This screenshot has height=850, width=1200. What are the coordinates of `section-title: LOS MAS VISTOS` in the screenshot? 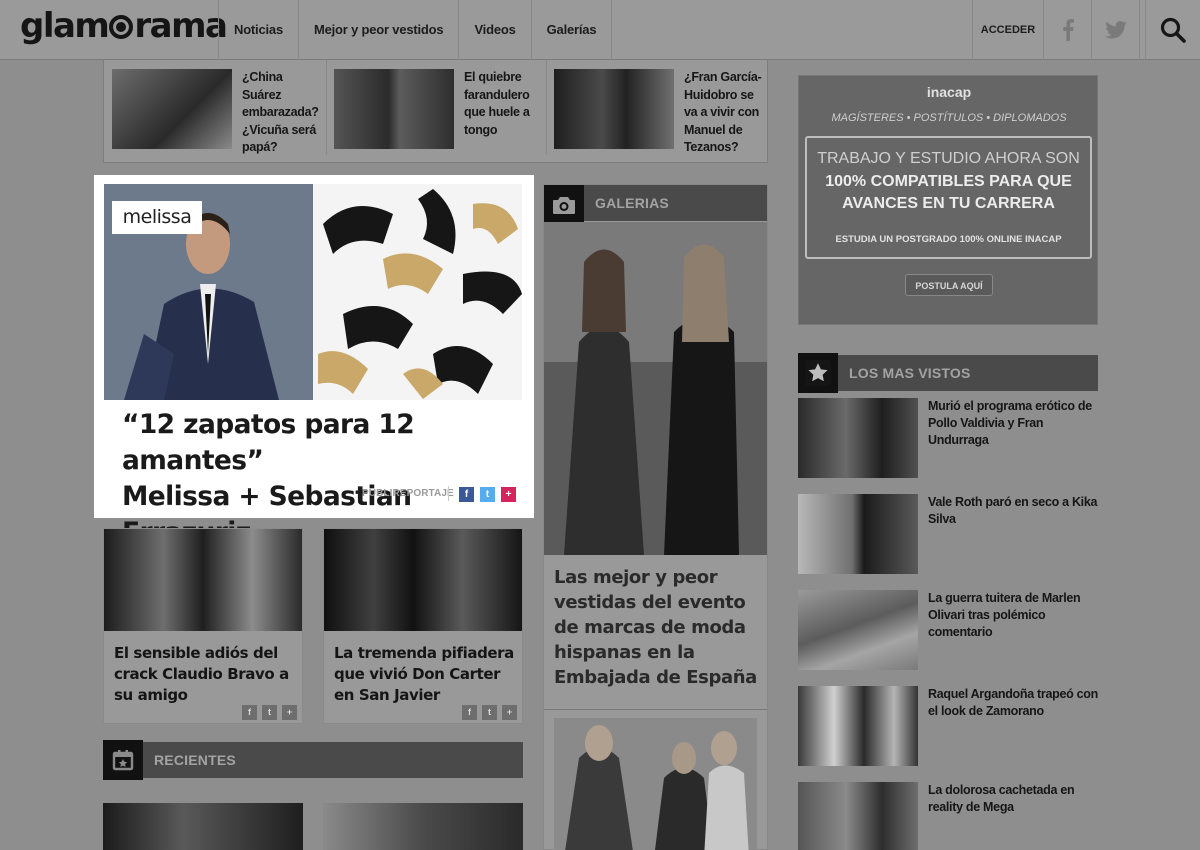 It's located at (910, 373).